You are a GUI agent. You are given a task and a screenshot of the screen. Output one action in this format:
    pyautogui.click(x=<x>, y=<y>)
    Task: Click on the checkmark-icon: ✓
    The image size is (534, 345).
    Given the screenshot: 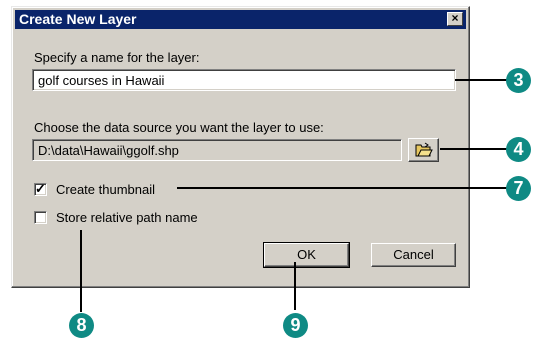 What is the action you would take?
    pyautogui.click(x=40, y=188)
    